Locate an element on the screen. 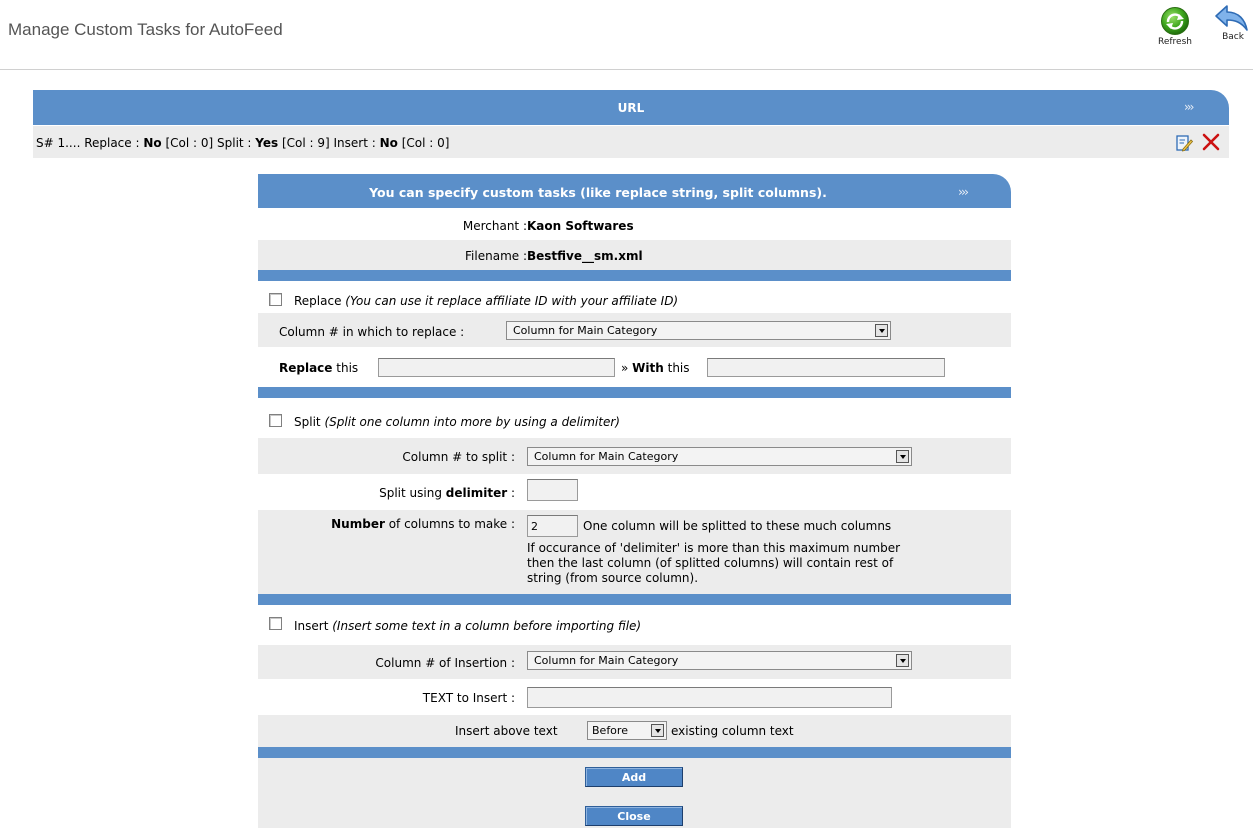 Image resolution: width=1253 pixels, height=828 pixels. back-arrow-icon is located at coordinates (1231, 18).